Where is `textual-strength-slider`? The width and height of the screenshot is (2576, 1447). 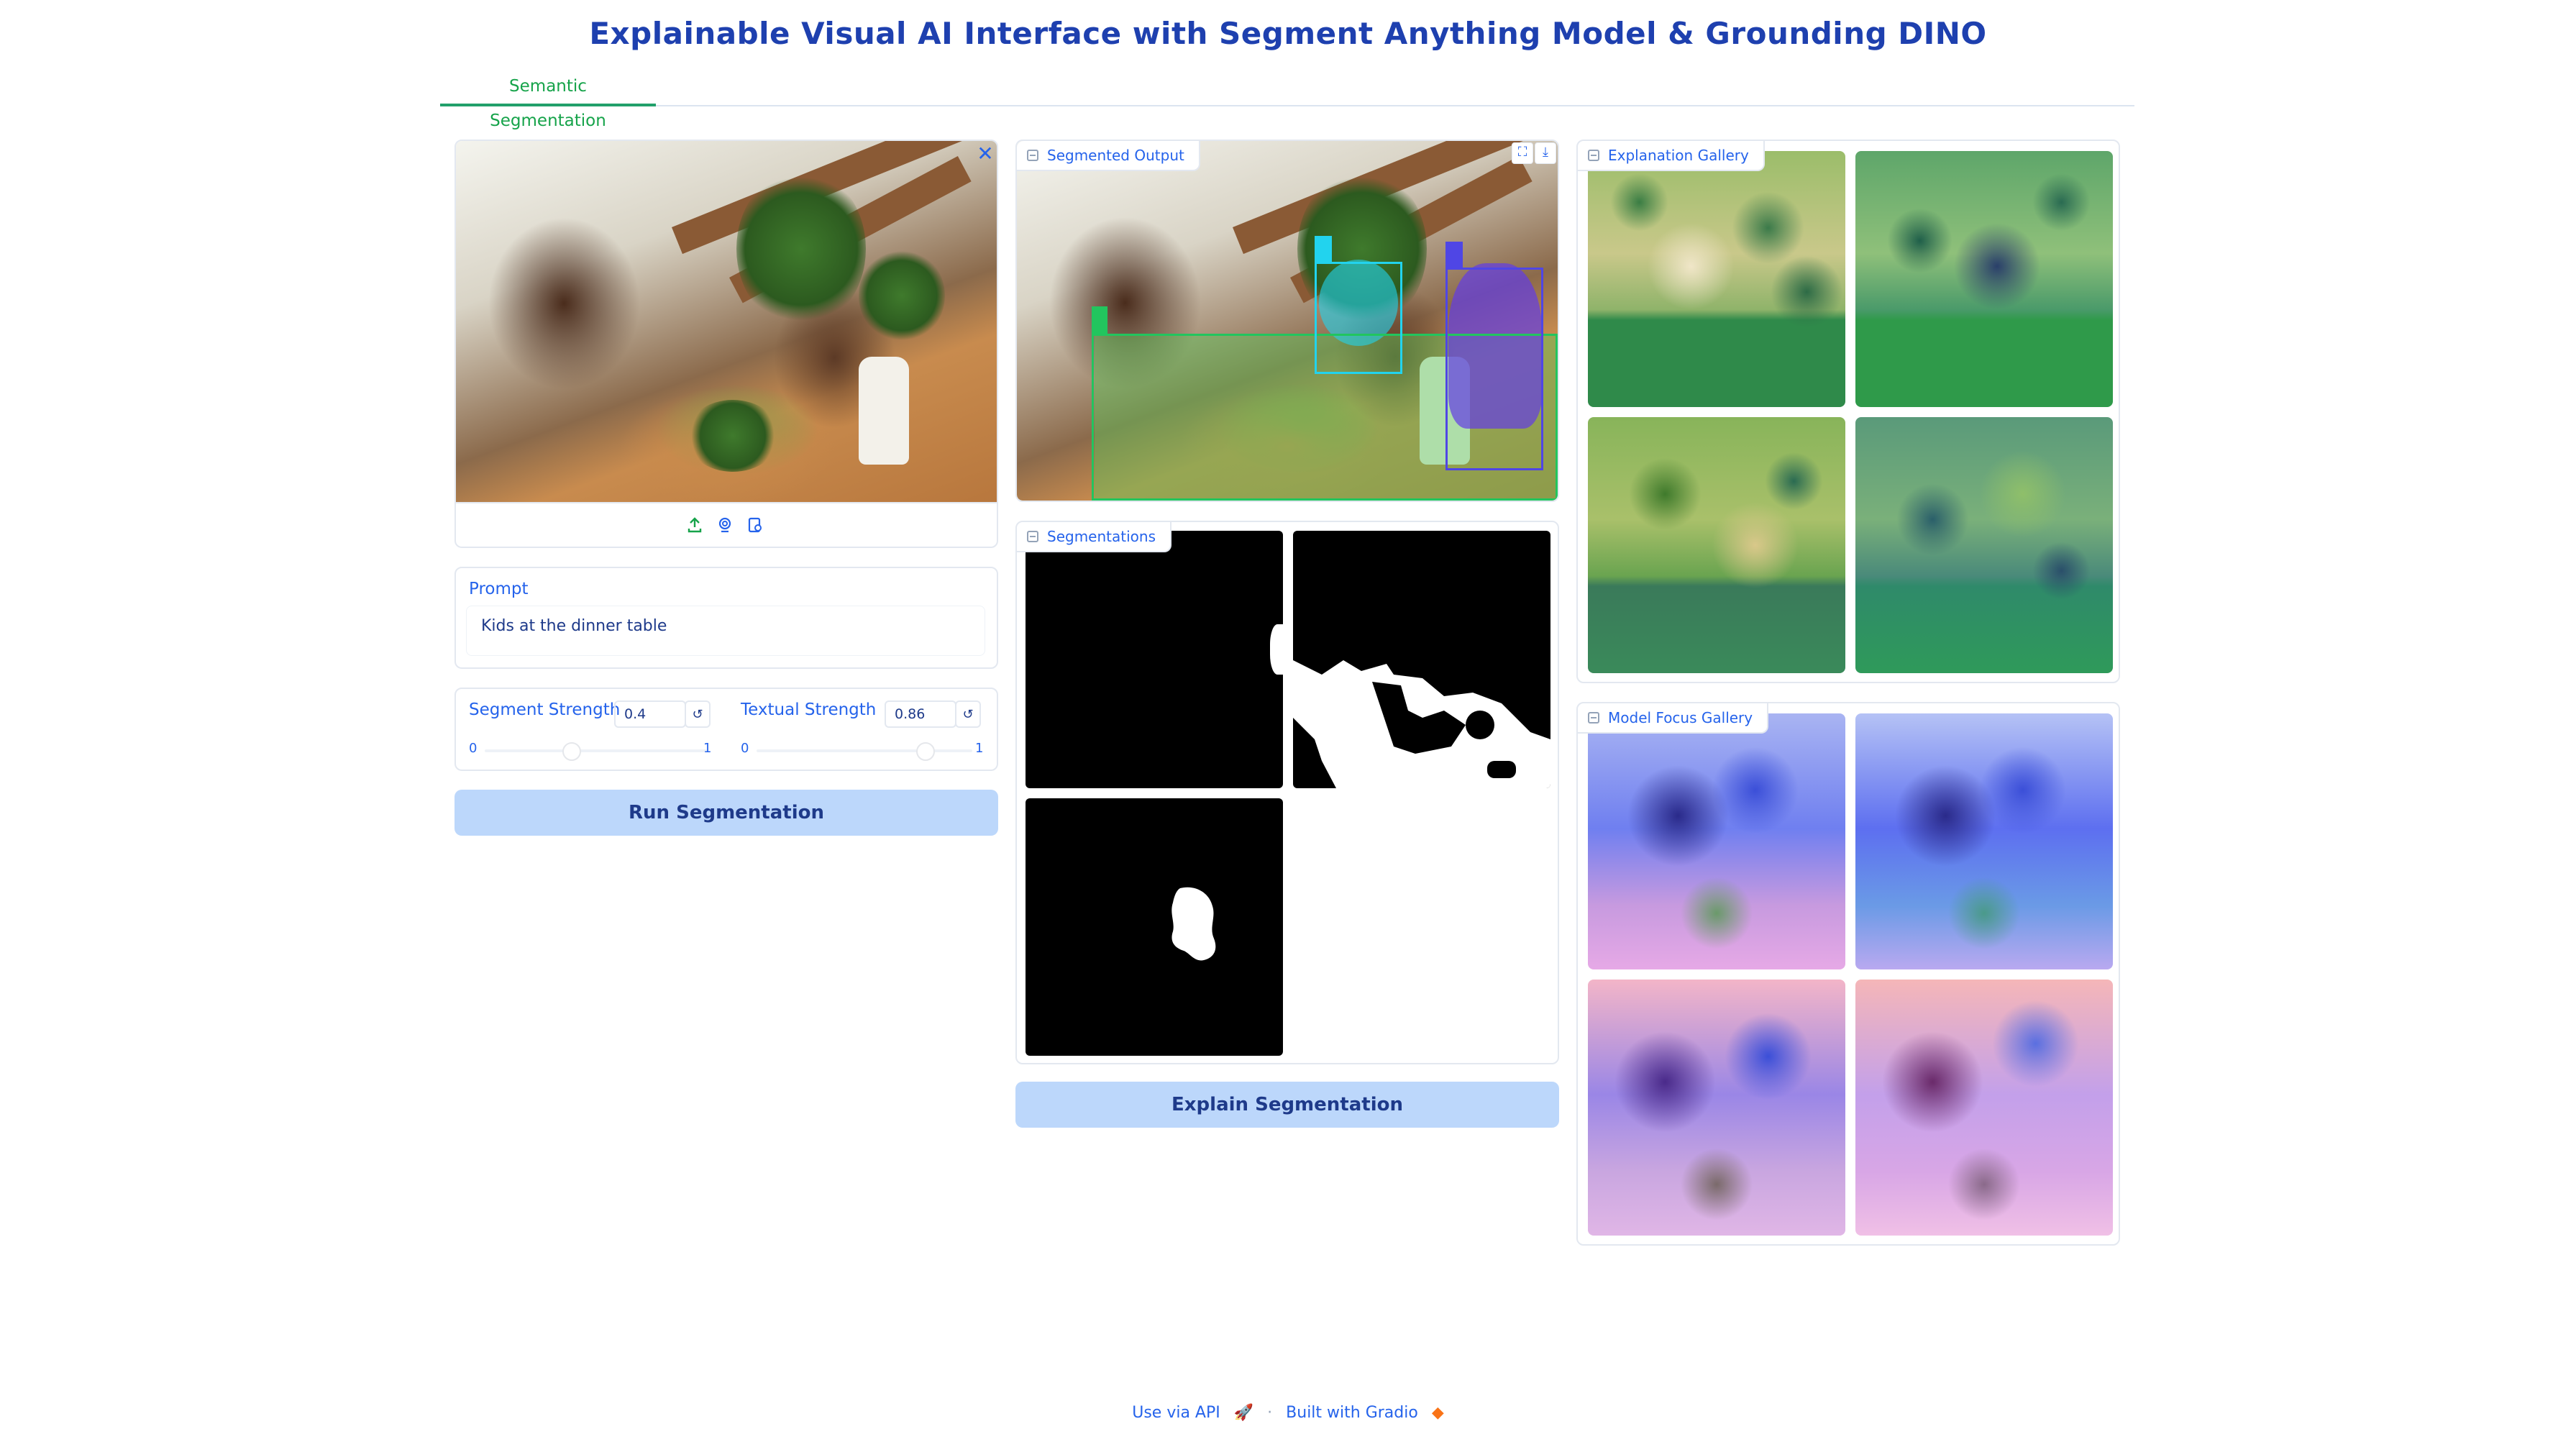 textual-strength-slider is located at coordinates (864, 750).